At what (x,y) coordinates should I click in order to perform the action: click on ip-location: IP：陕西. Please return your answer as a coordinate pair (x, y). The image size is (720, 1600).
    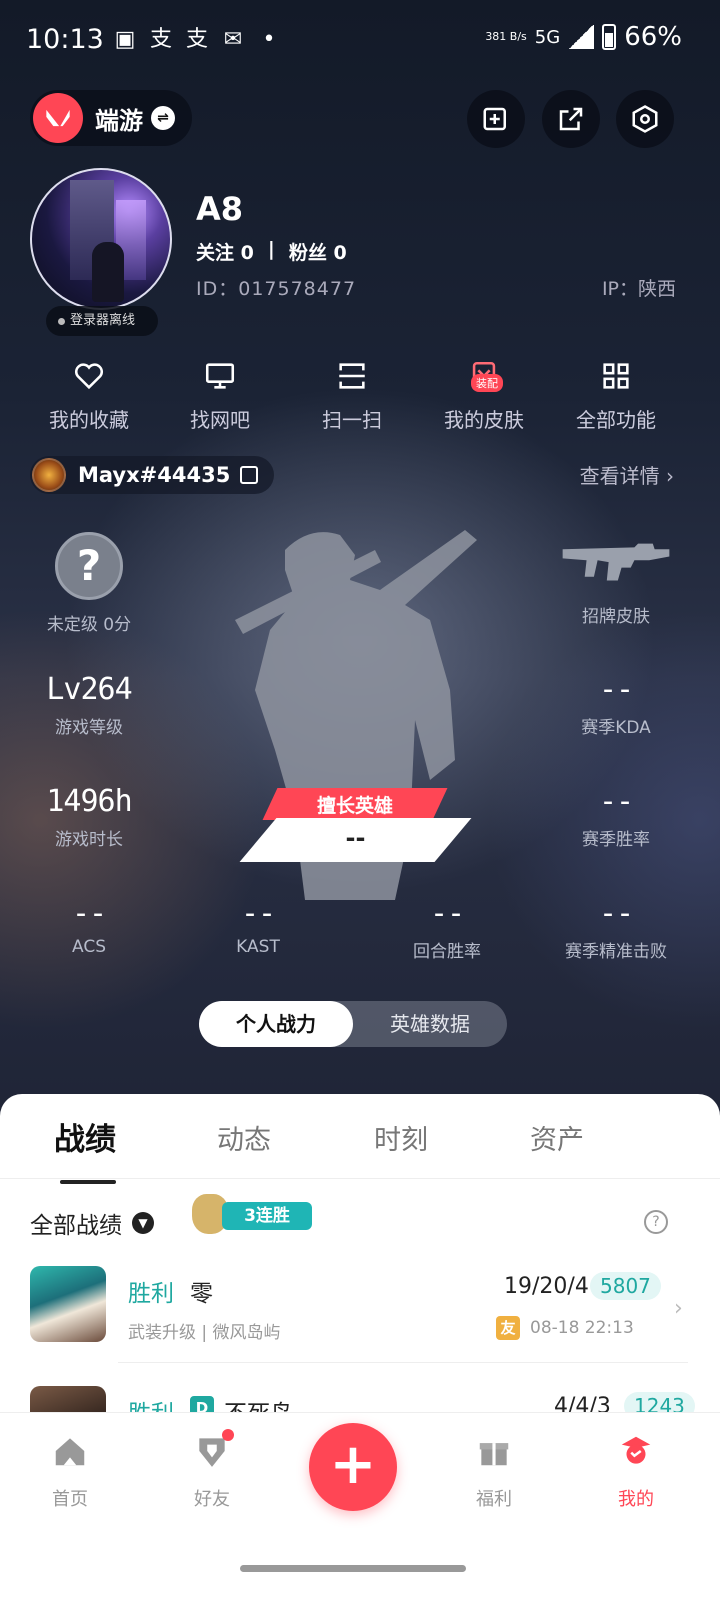
    Looking at the image, I should click on (638, 289).